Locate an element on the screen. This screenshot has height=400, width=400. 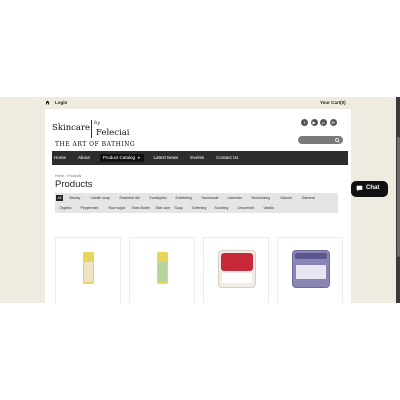
logo-name: Feleciai is located at coordinates (113, 133).